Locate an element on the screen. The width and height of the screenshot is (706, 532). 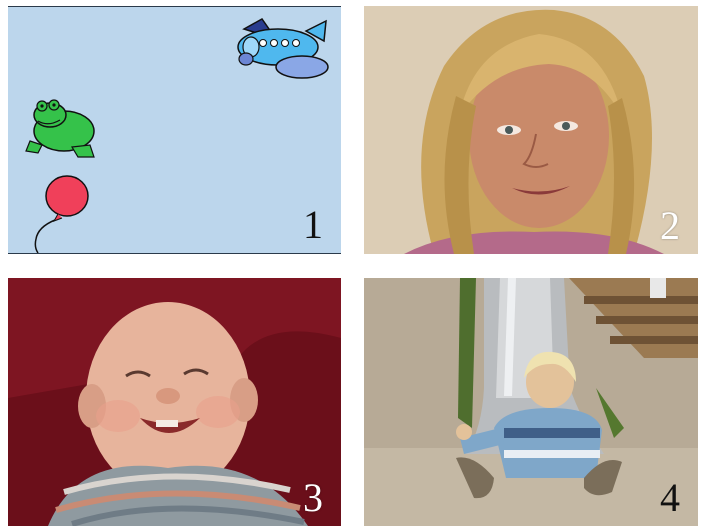
panel-number: 1 is located at coordinates (313, 224).